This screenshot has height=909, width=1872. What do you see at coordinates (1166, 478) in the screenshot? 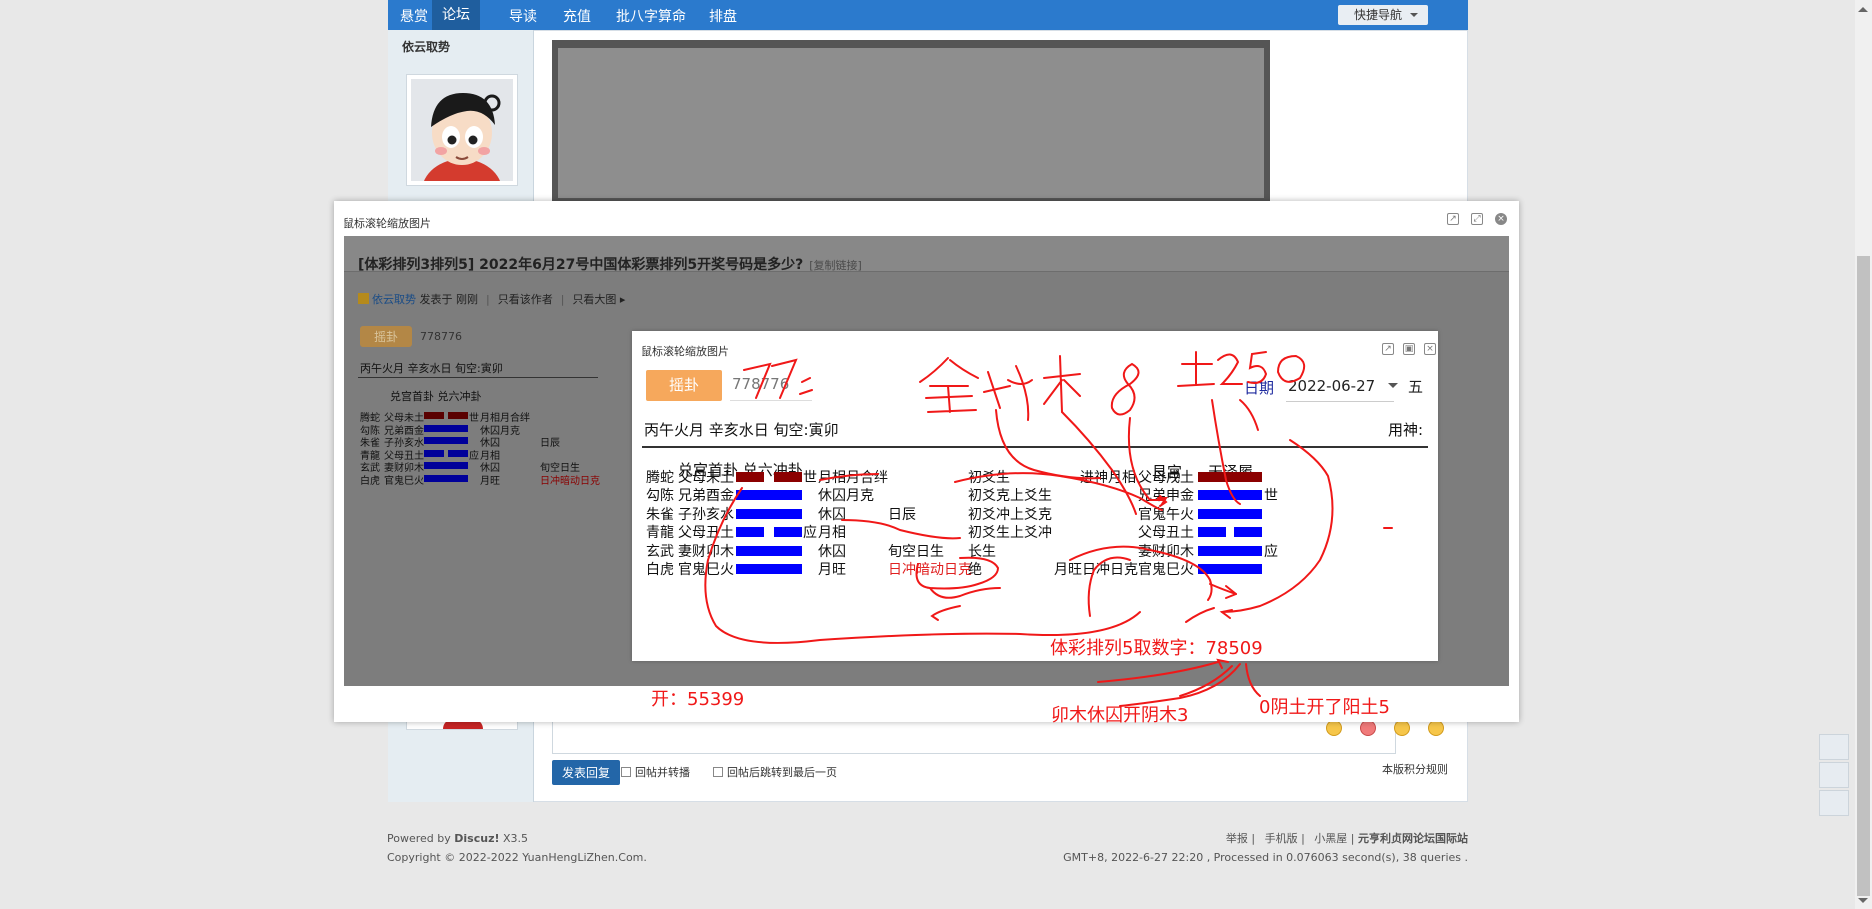
I see `changed-relative: 父母戌土` at bounding box center [1166, 478].